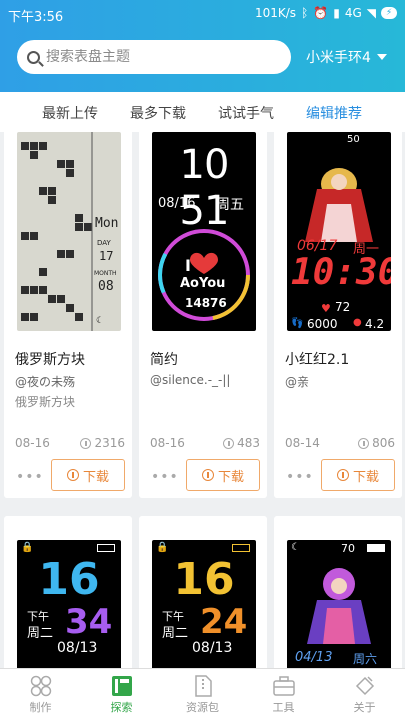  What do you see at coordinates (248, 443) in the screenshot?
I see `download-count-value: 483` at bounding box center [248, 443].